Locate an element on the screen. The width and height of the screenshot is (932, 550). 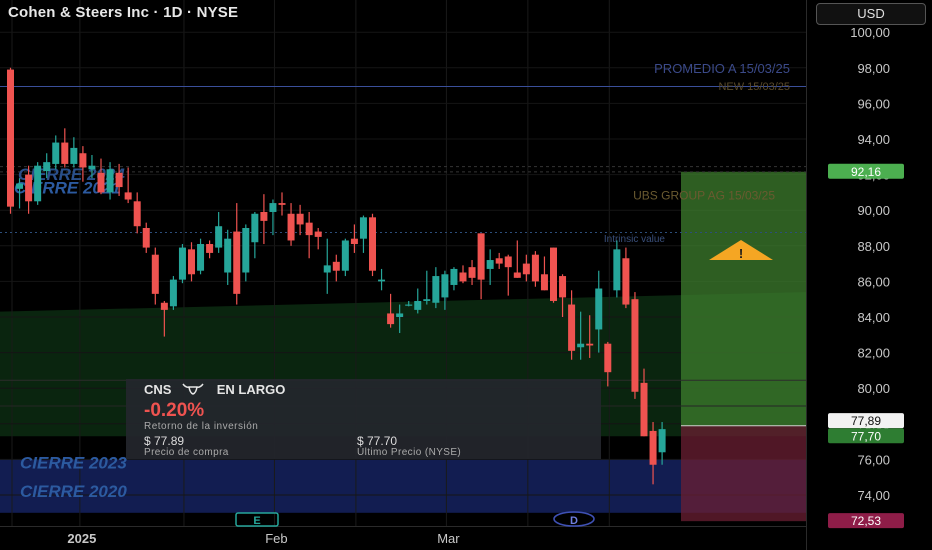
currency-button: USD is located at coordinates (871, 14).